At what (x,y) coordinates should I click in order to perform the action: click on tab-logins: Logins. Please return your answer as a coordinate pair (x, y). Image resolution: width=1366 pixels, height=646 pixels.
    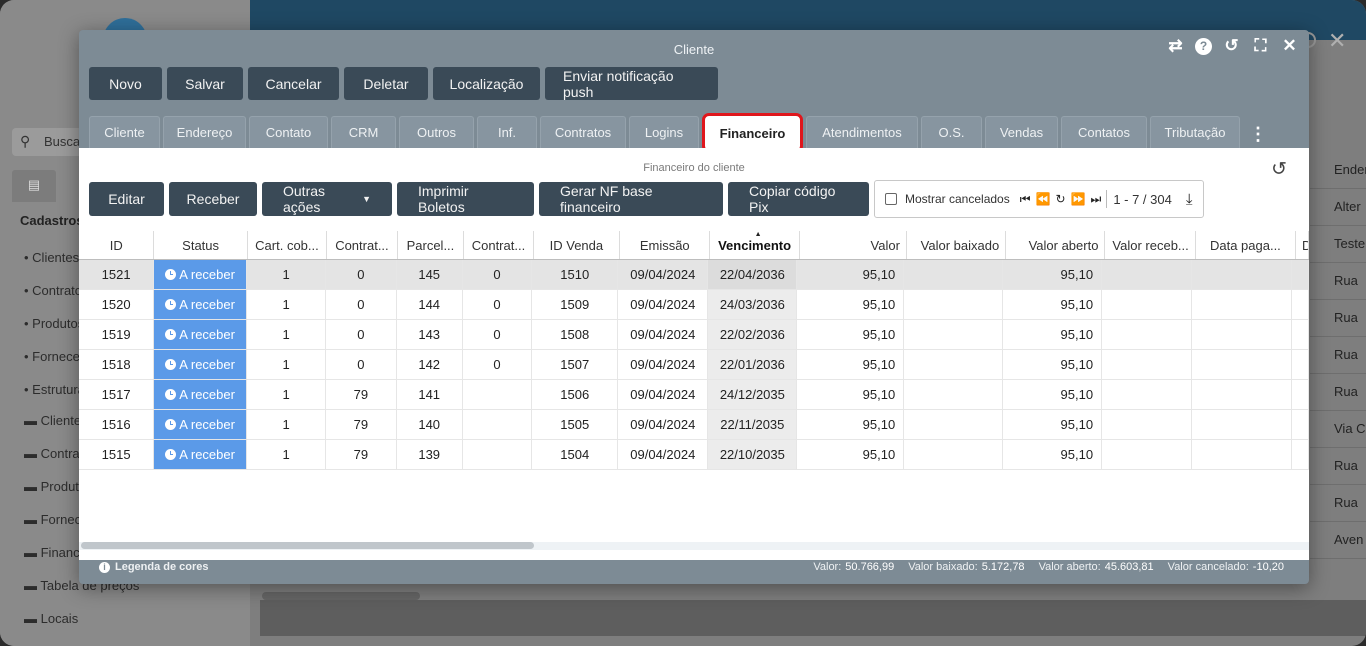
    Looking at the image, I should click on (664, 132).